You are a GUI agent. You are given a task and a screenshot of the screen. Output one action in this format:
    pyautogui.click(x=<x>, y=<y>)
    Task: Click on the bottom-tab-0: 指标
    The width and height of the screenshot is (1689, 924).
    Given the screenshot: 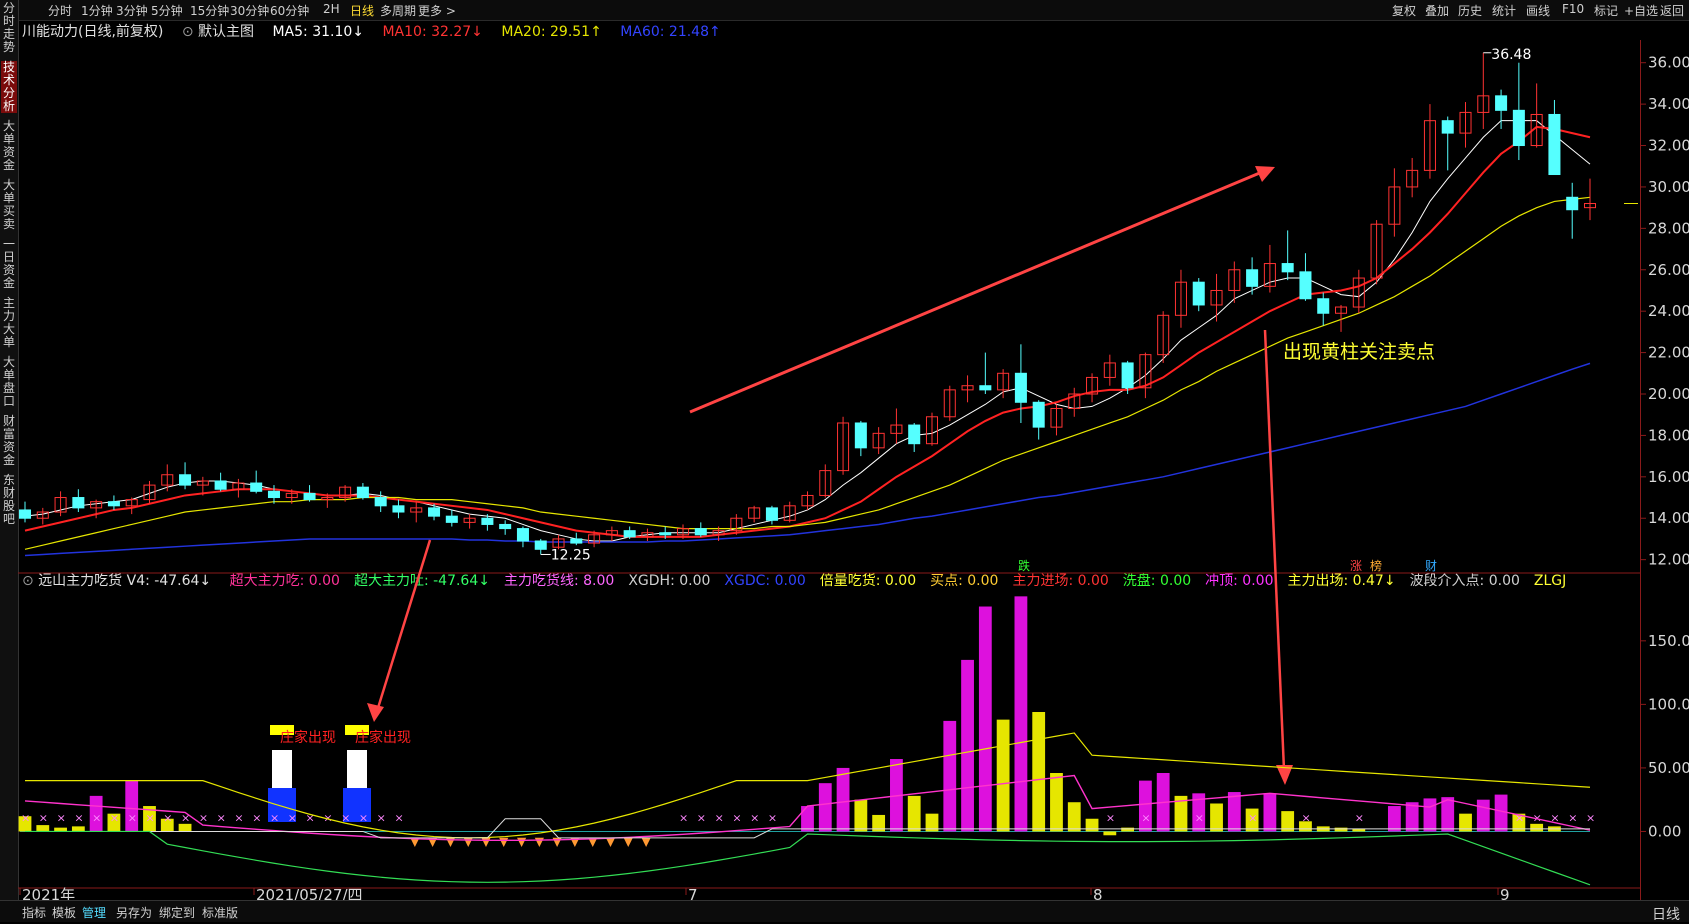 What is the action you would take?
    pyautogui.click(x=34, y=912)
    